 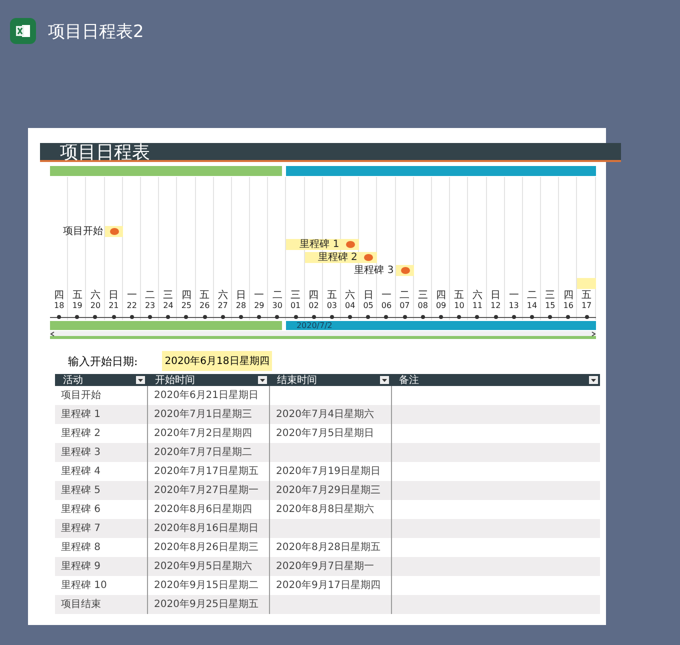 I want to click on column-title: 开始时间, so click(x=175, y=380).